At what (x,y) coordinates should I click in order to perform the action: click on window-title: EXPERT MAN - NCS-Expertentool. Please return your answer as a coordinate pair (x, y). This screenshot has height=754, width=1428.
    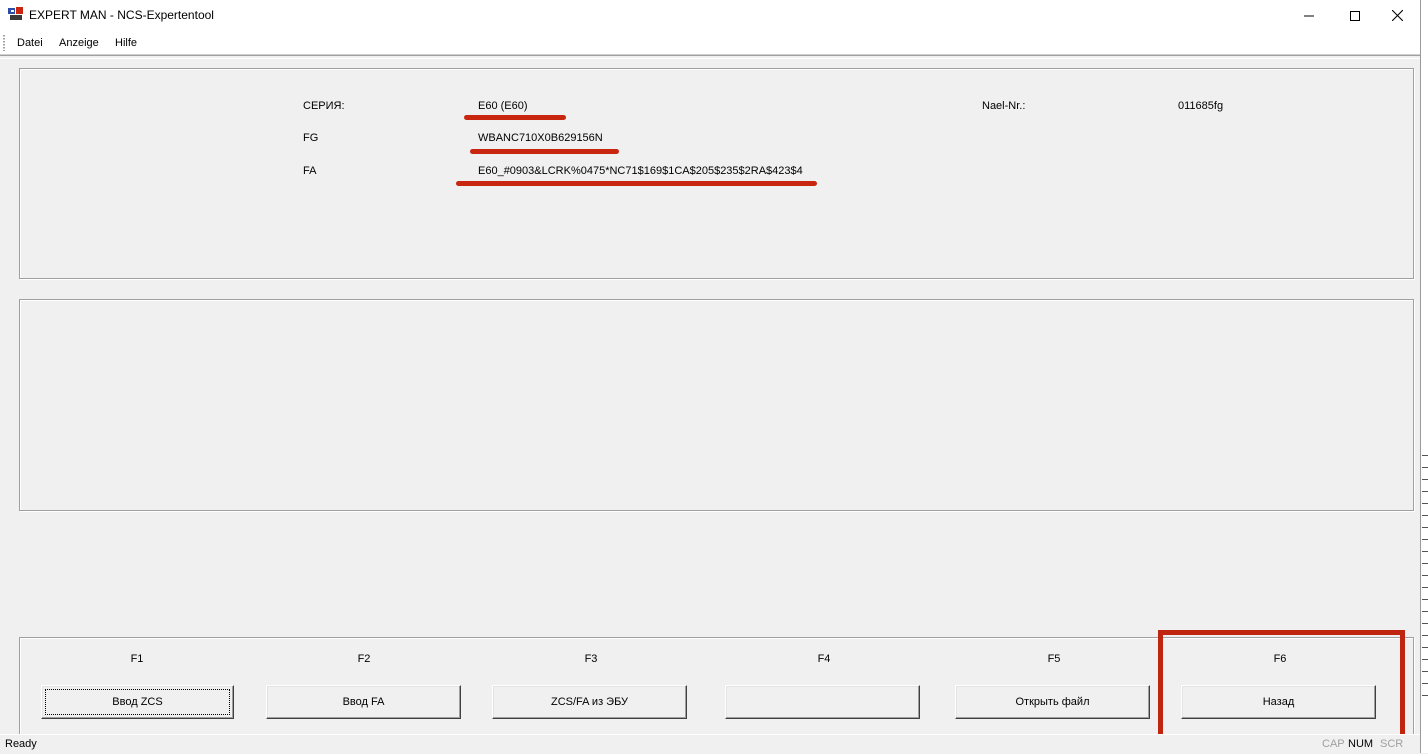
    Looking at the image, I should click on (121, 15).